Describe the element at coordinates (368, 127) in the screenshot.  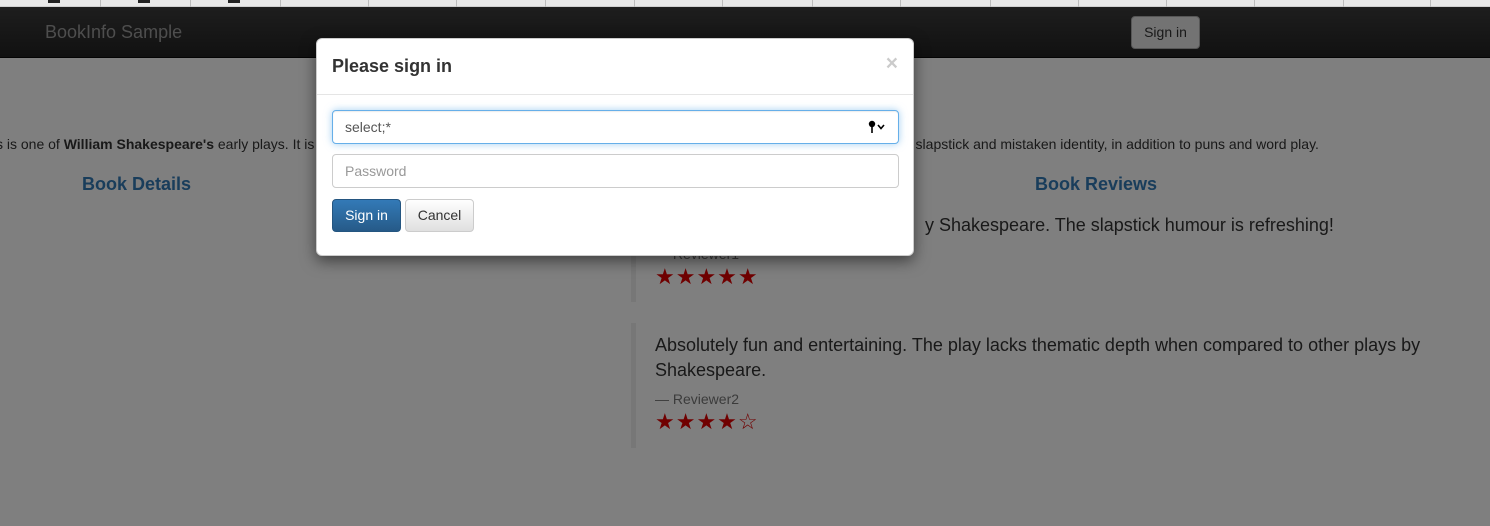
I see `username-value: select;*` at that location.